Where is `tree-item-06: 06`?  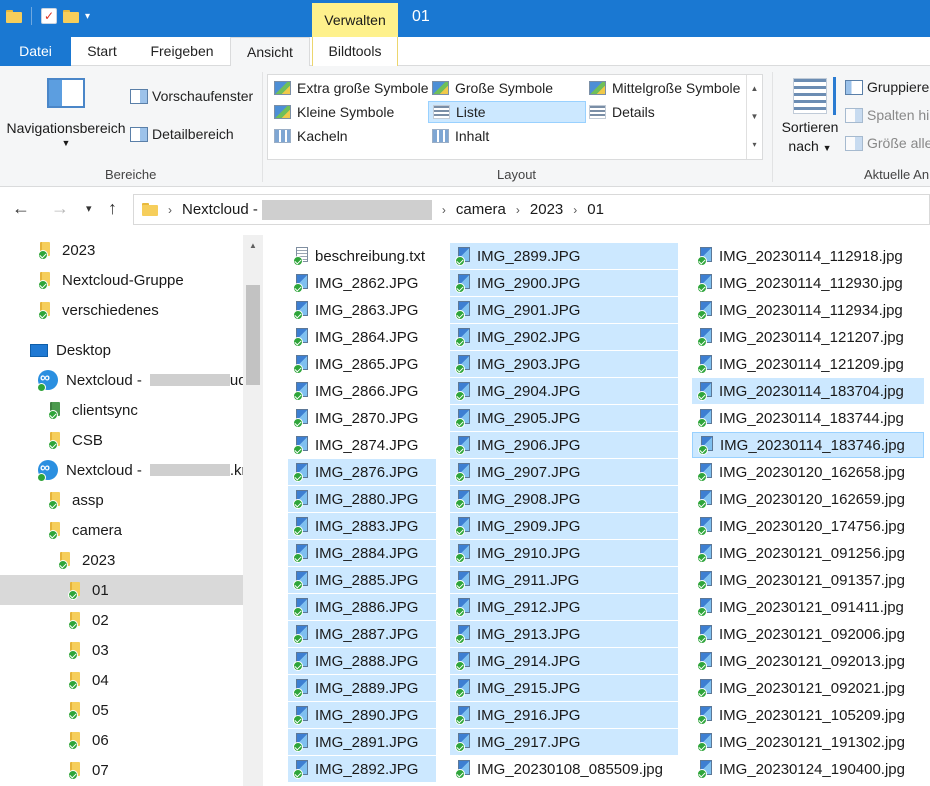
tree-item-06: 06 is located at coordinates (88, 740).